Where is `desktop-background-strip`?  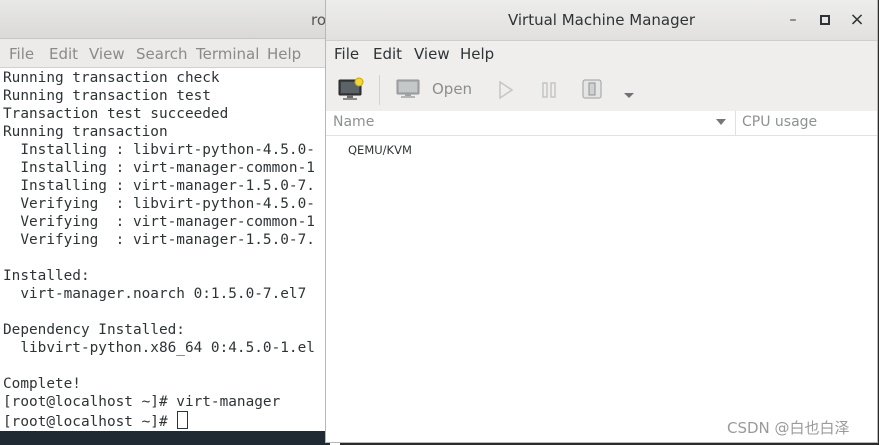
desktop-background-strip is located at coordinates (165, 438).